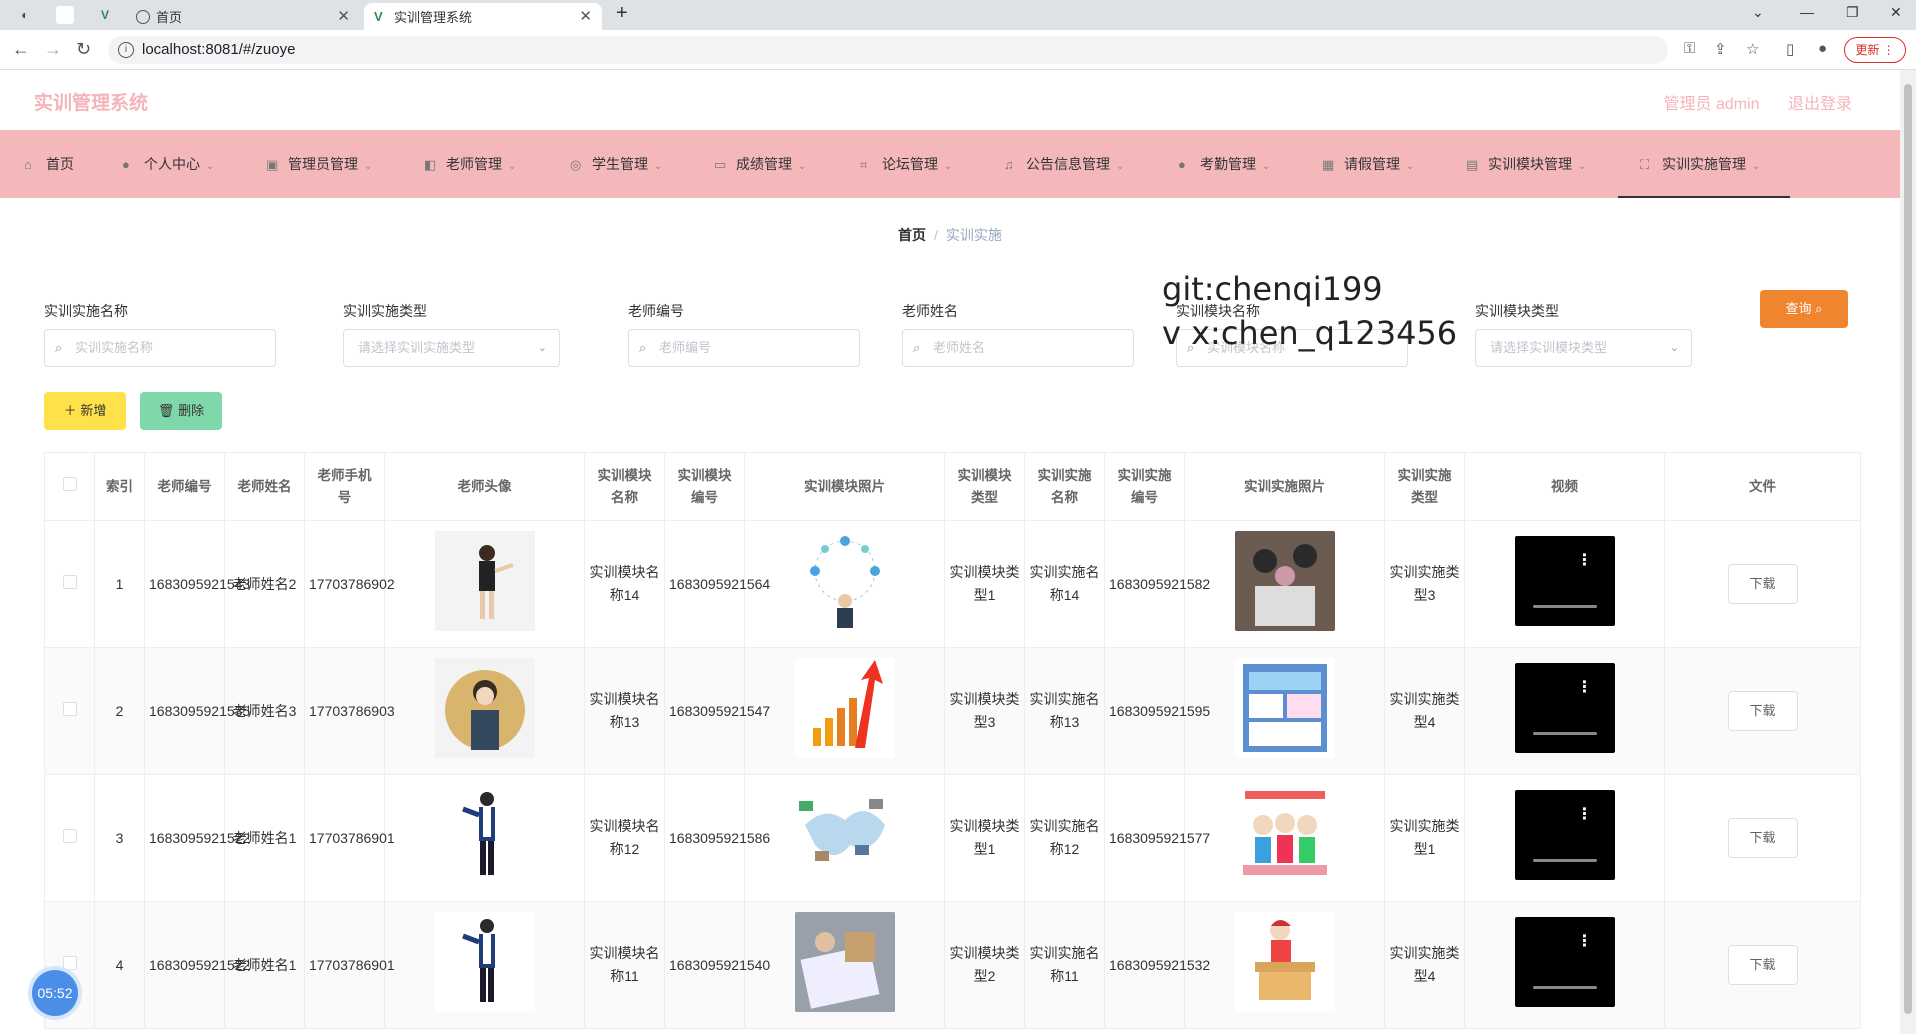 The image size is (1916, 1034). What do you see at coordinates (1064, 164) in the screenshot?
I see `menu-item-notice: ♫ 公告信息管理 ⌄` at bounding box center [1064, 164].